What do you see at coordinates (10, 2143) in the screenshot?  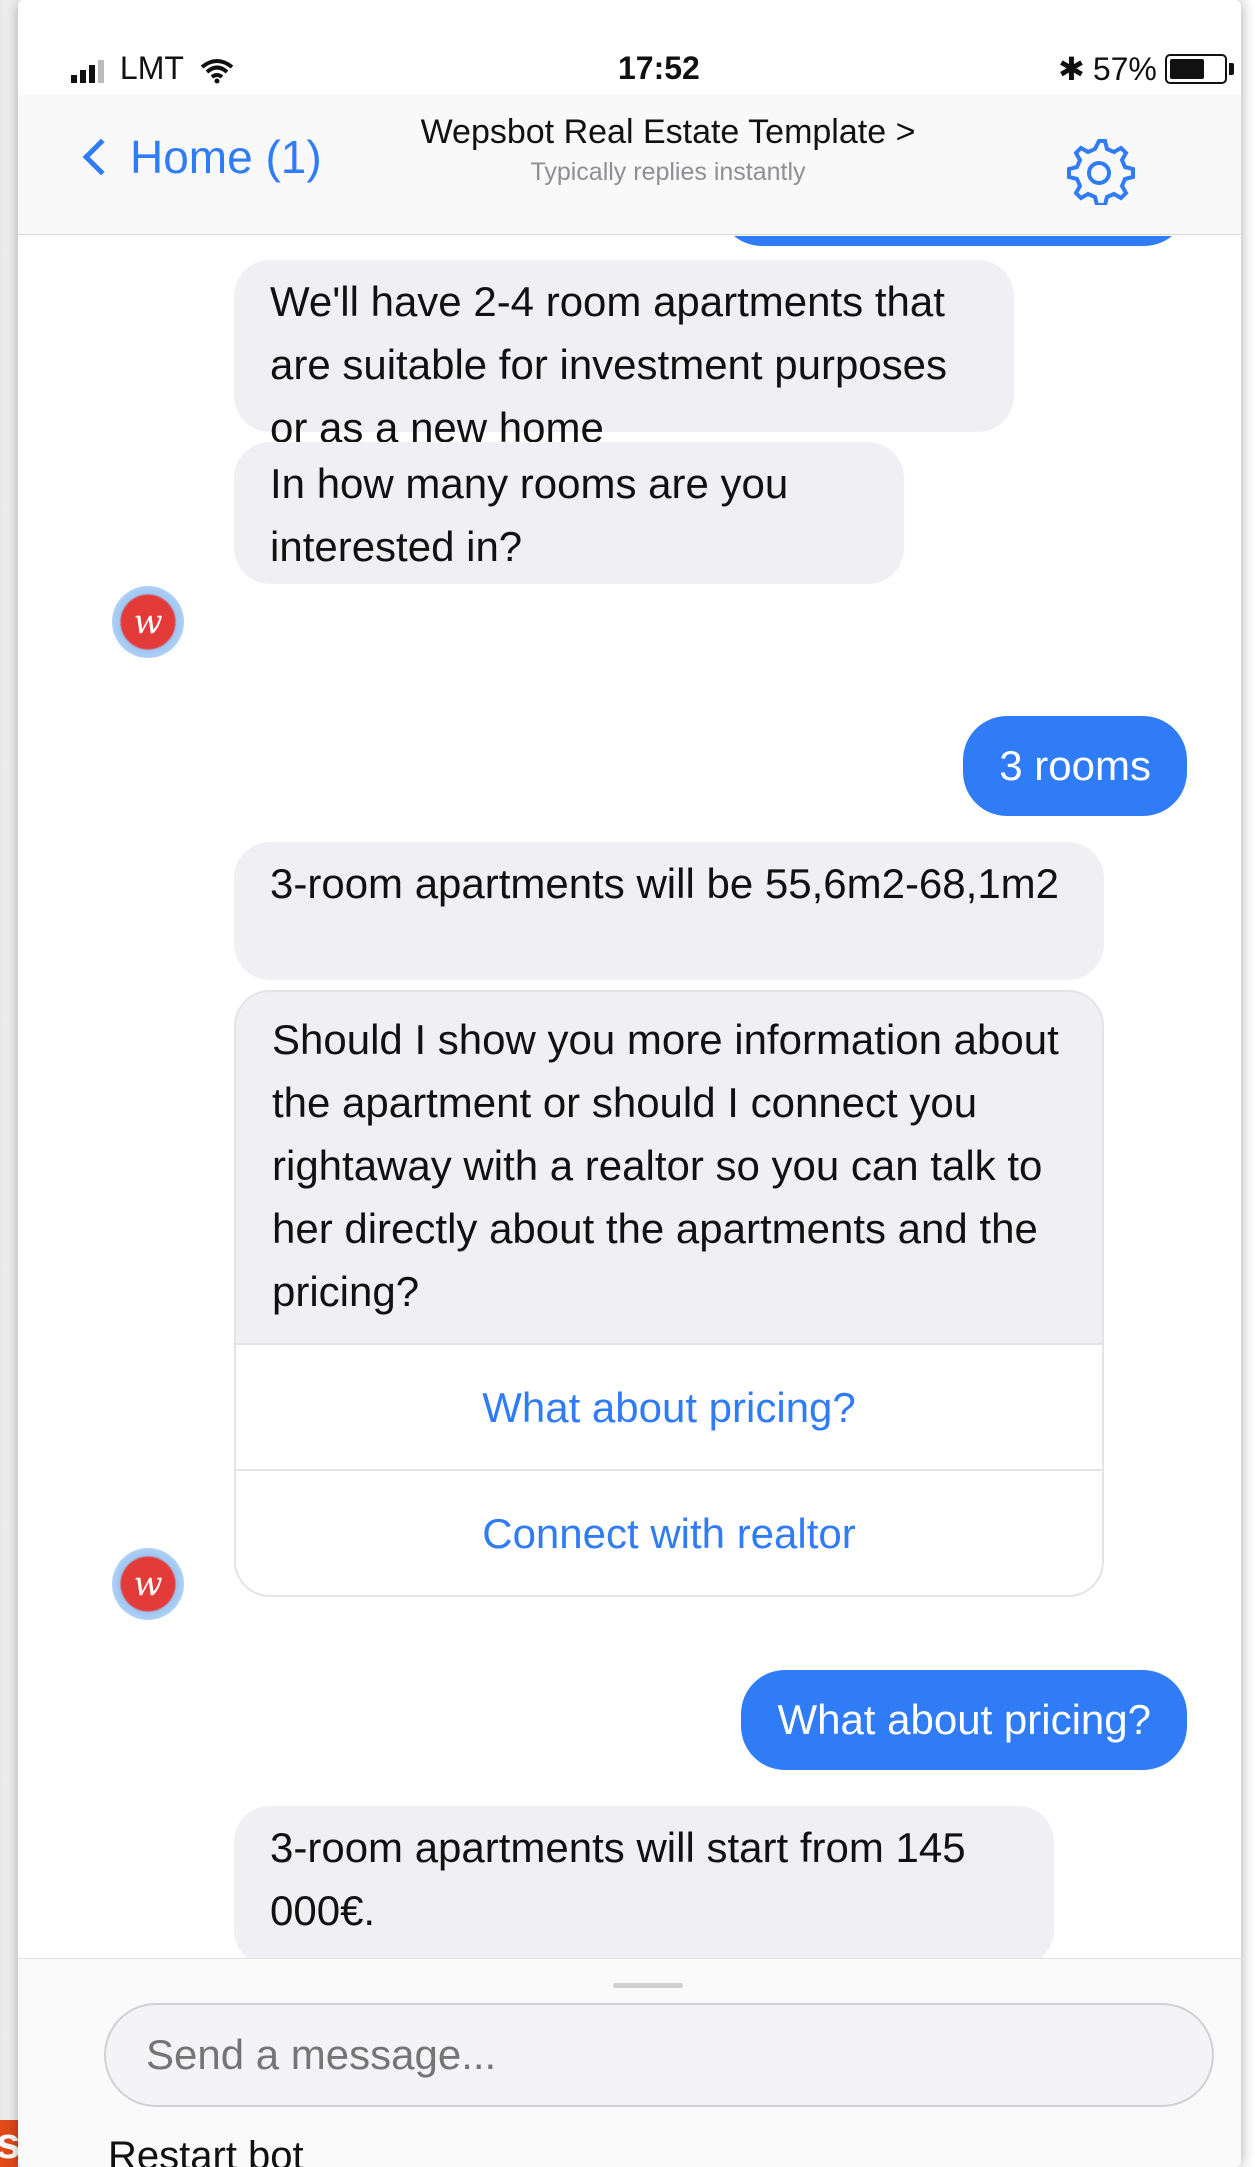 I see `corner-badge: s` at bounding box center [10, 2143].